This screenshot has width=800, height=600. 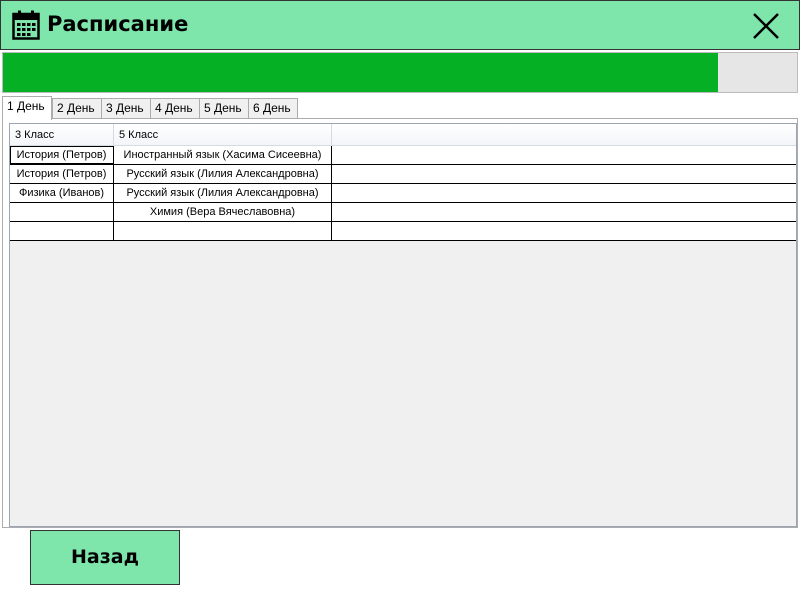 I want to click on title-bar: Расписание, so click(x=400, y=25).